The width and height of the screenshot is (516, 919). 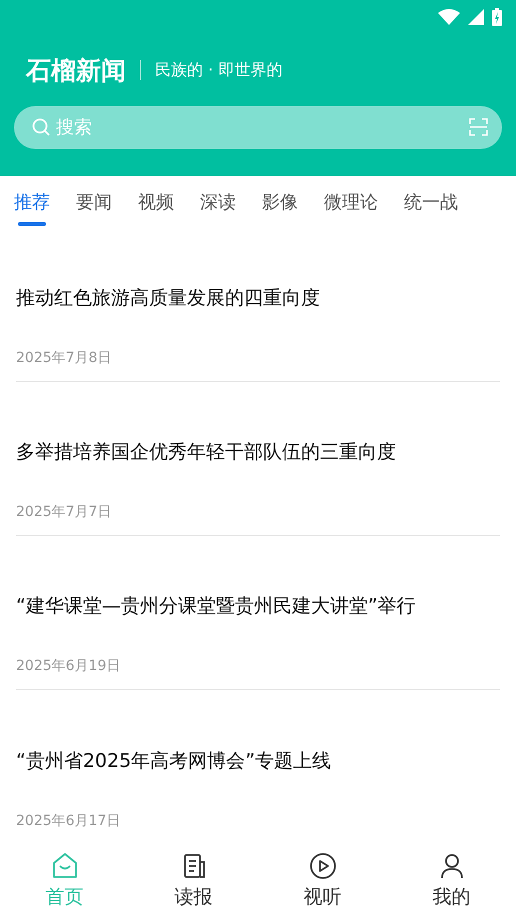 I want to click on signal-icon, so click(x=476, y=17).